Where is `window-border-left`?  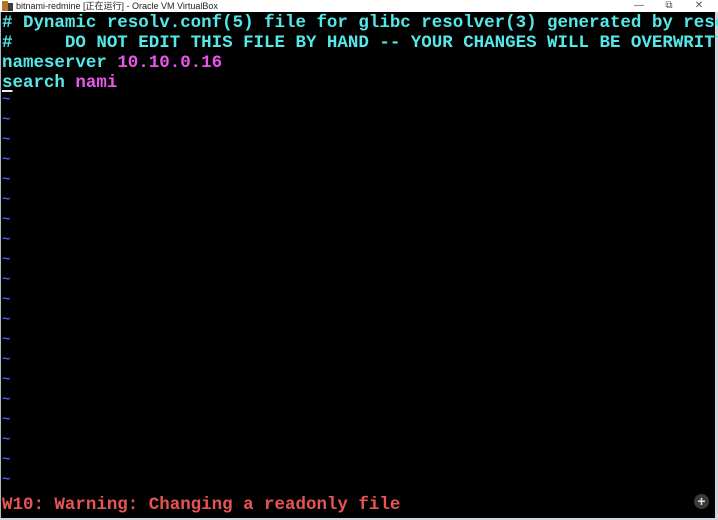
window-border-left is located at coordinates (0, 266).